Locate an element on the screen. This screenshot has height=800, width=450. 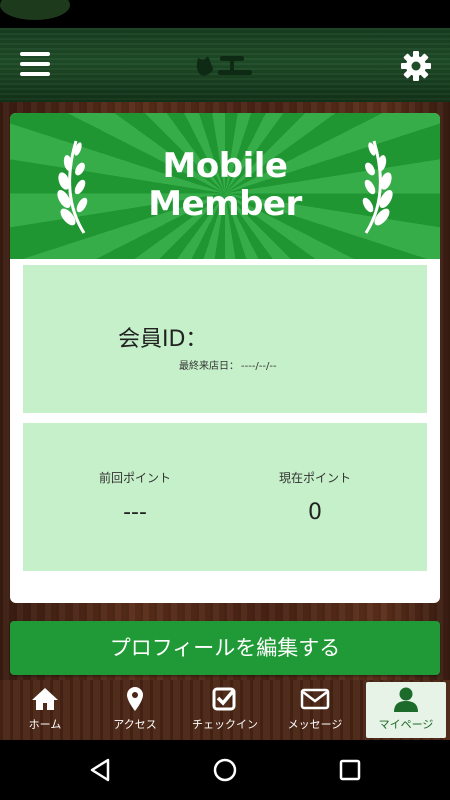
current-points-value: 0 is located at coordinates (315, 512).